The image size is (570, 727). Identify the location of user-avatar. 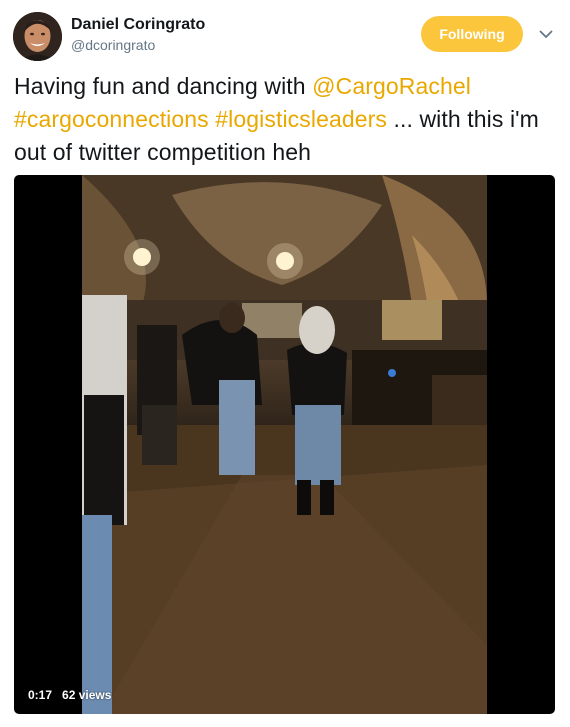
(37, 36).